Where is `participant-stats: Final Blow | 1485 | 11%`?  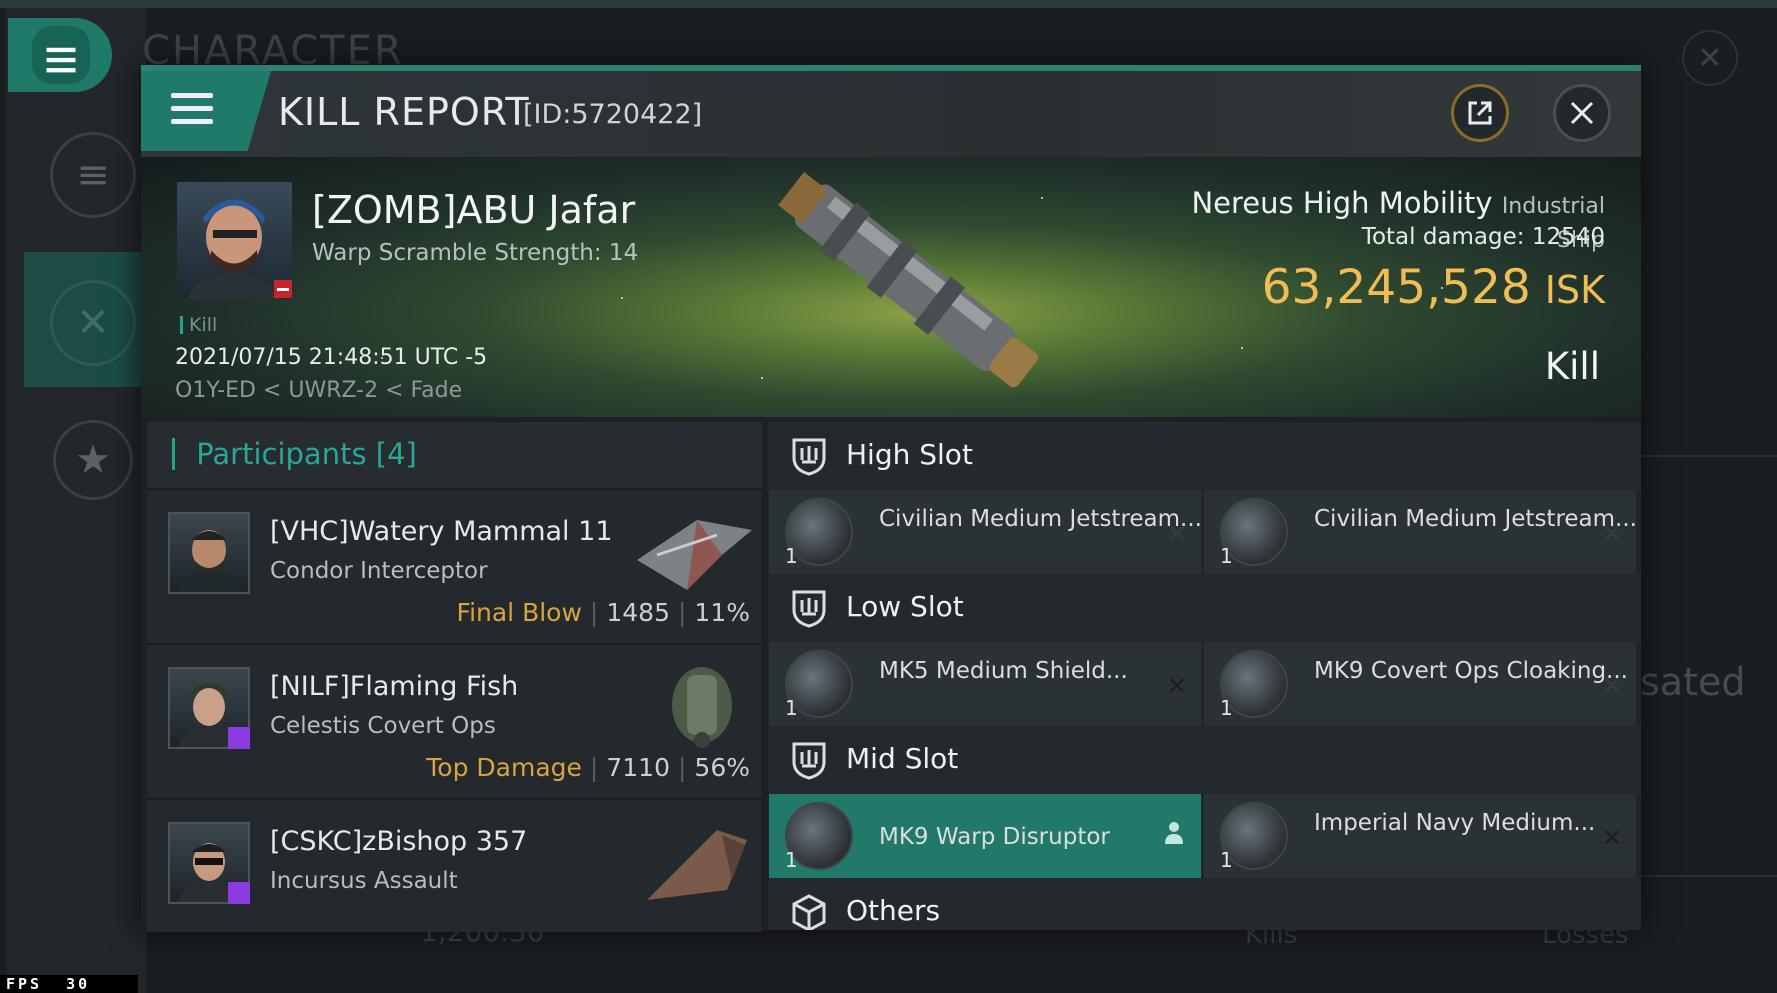 participant-stats: Final Blow | 1485 | 11% is located at coordinates (603, 612).